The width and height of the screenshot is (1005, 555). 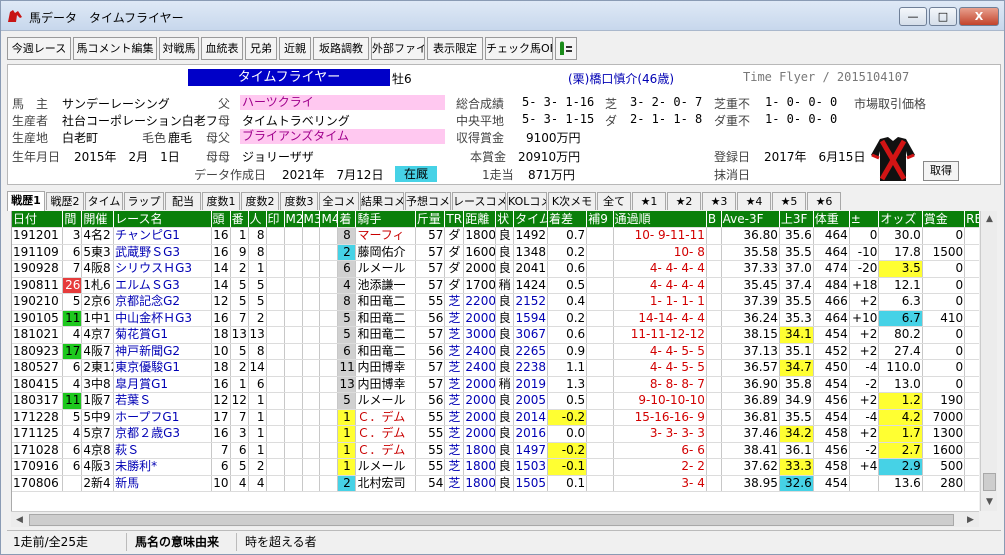 What do you see at coordinates (293, 219) in the screenshot?
I see `column-header: M2` at bounding box center [293, 219].